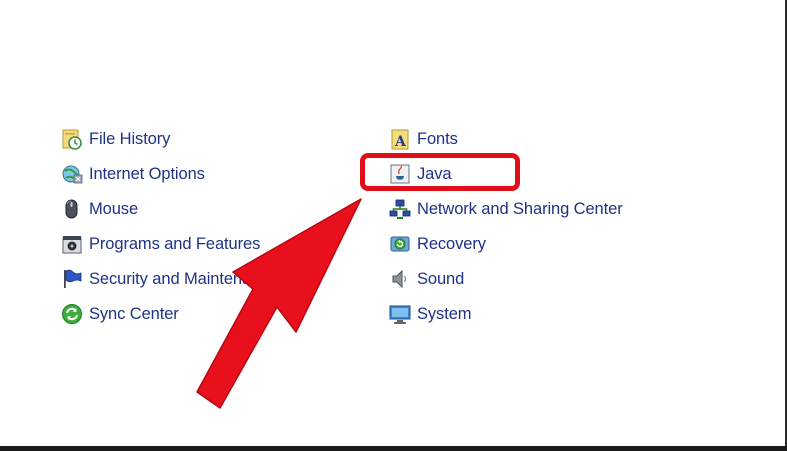 This screenshot has height=451, width=787. Describe the element at coordinates (444, 313) in the screenshot. I see `cp-item-label: System` at that location.